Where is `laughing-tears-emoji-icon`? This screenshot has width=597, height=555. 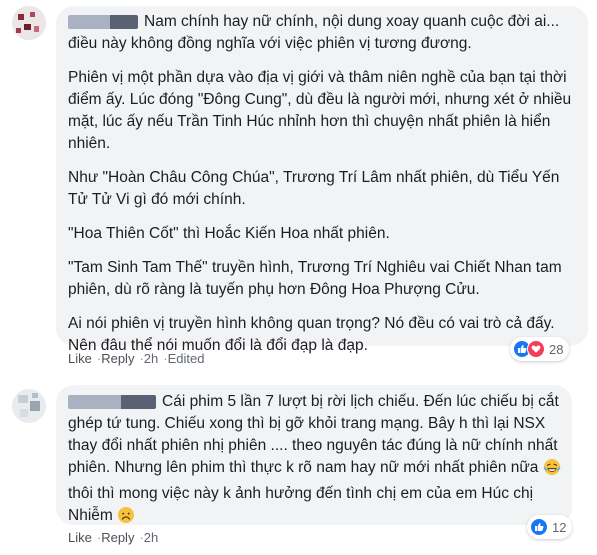
laughing-tears-emoji-icon is located at coordinates (552, 470).